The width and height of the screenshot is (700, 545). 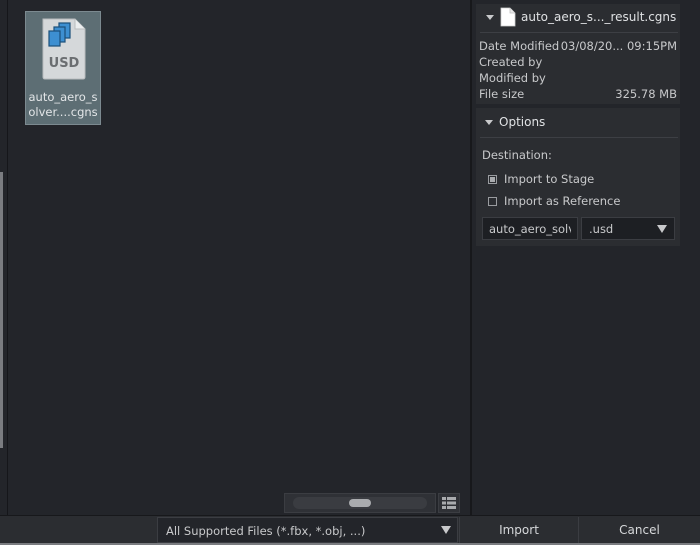 I want to click on options-title: Options, so click(x=522, y=122).